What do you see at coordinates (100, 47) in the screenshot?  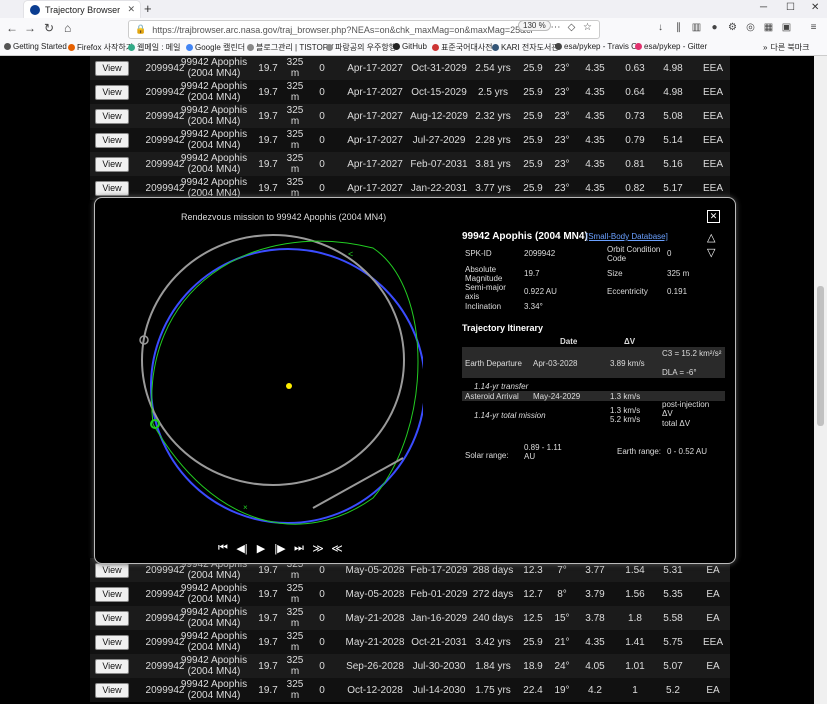 I see `bookmark-item: Firefox 사작하기` at bounding box center [100, 47].